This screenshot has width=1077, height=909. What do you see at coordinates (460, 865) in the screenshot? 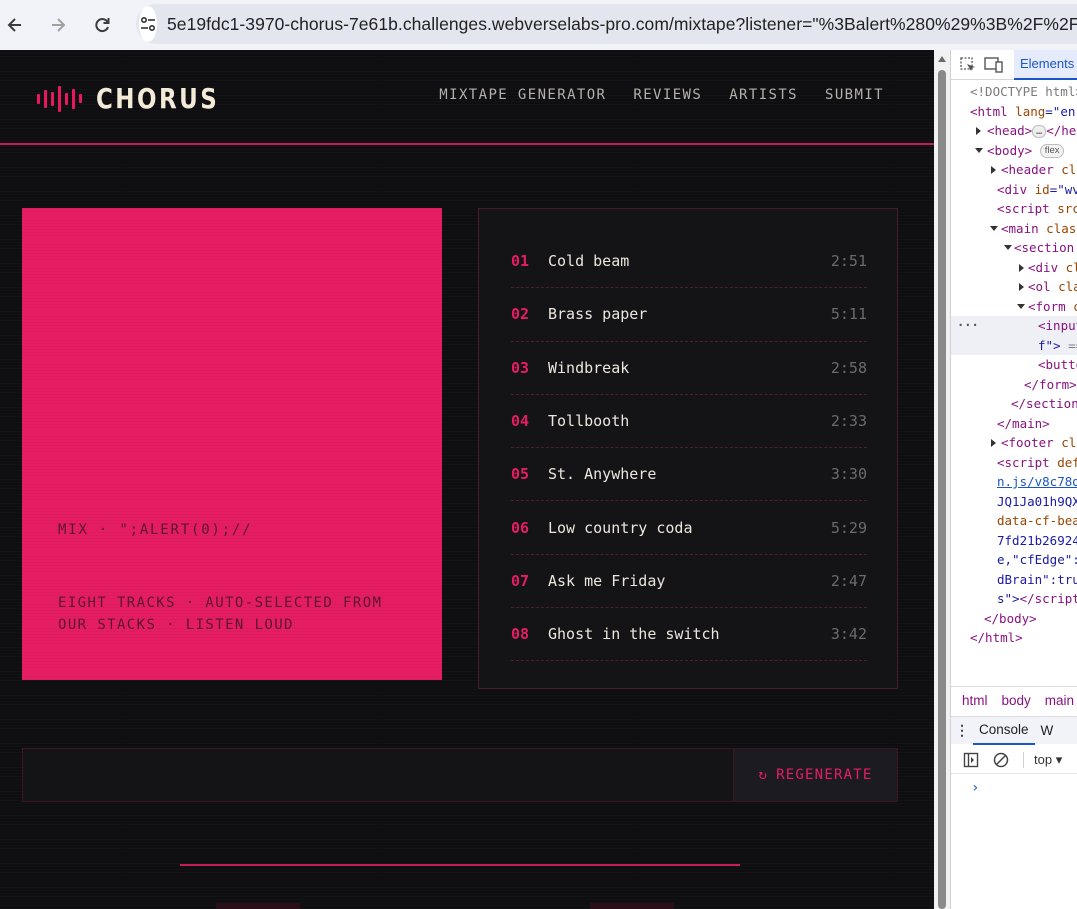
I see `footer-divider` at bounding box center [460, 865].